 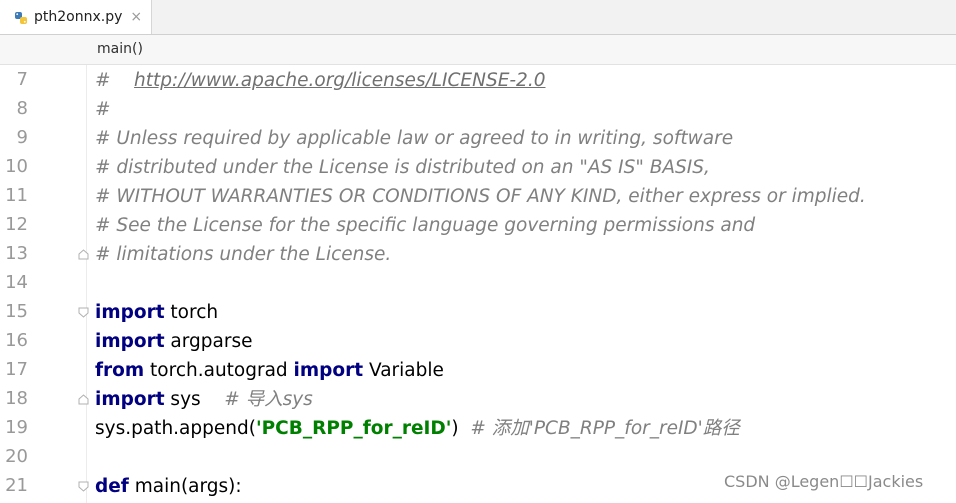 I want to click on code-line: #, so click(x=103, y=109).